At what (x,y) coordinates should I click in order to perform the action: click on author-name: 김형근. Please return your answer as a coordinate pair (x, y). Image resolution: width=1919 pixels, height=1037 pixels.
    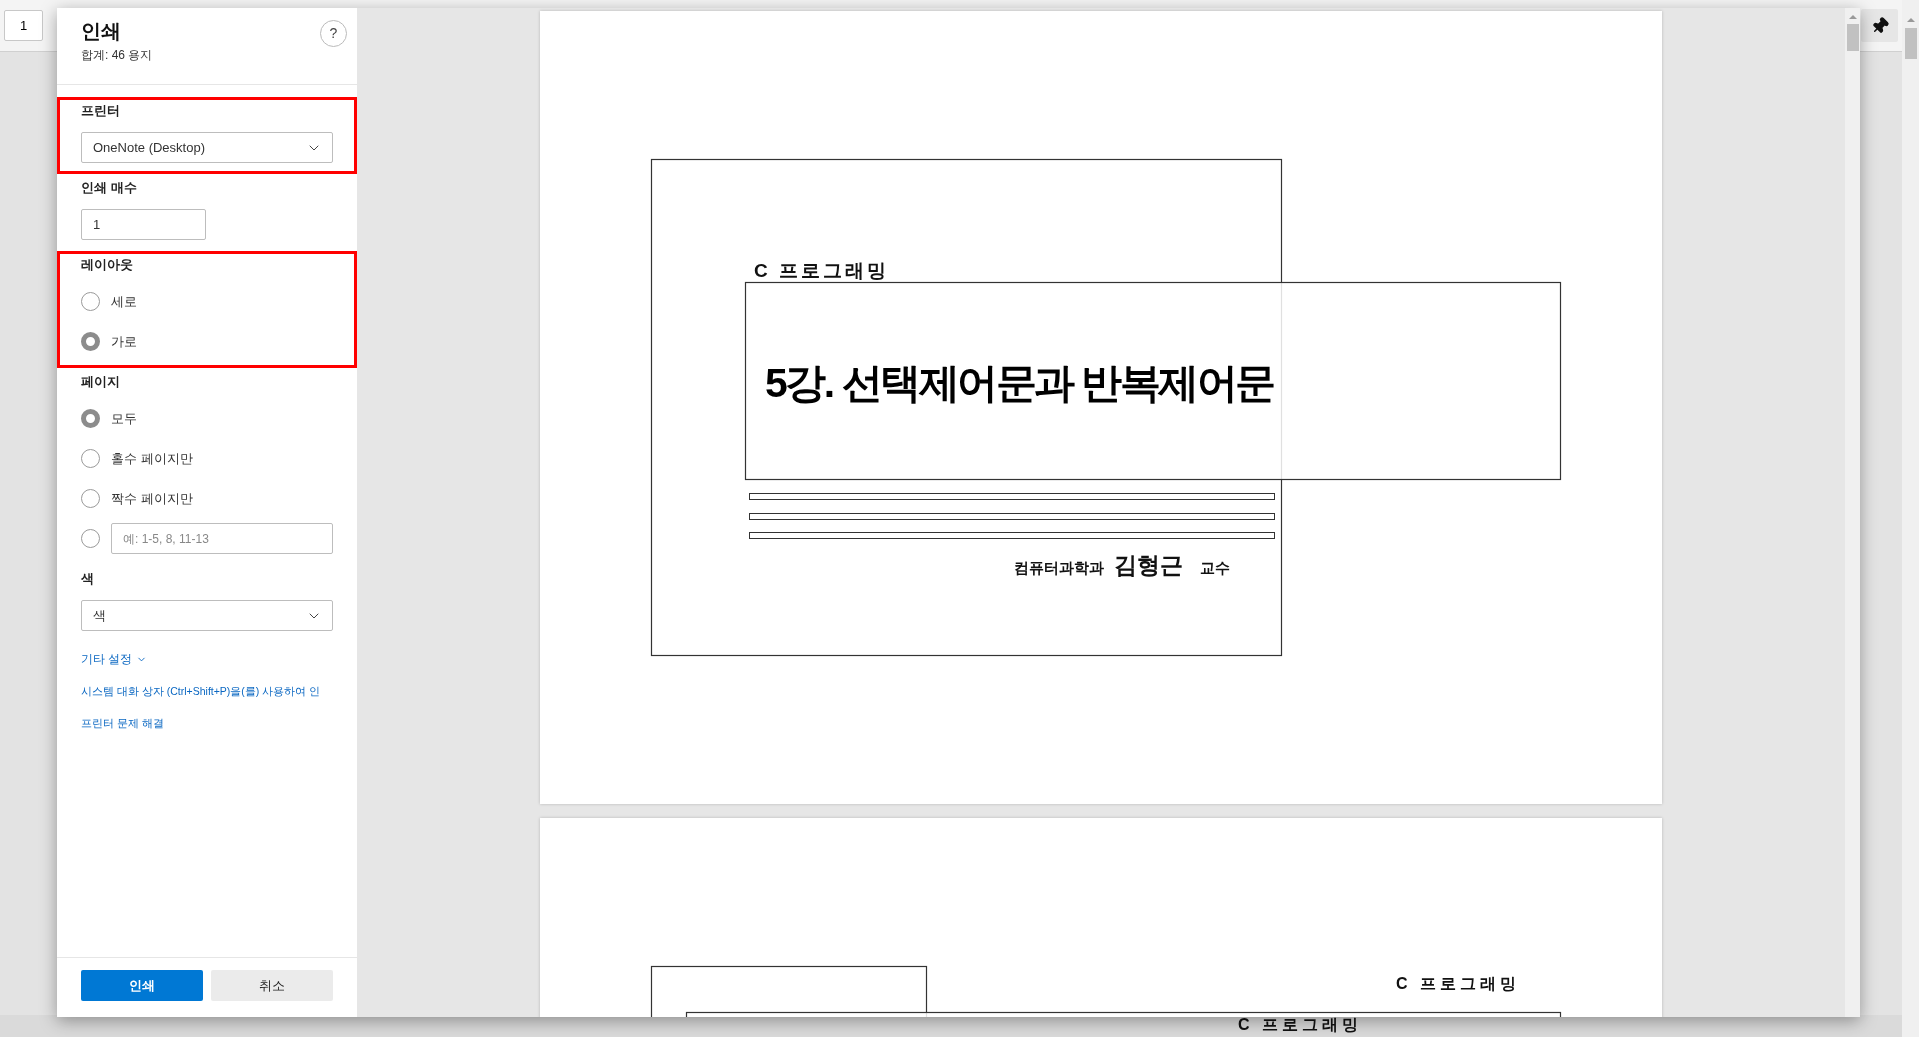
    Looking at the image, I should click on (1148, 565).